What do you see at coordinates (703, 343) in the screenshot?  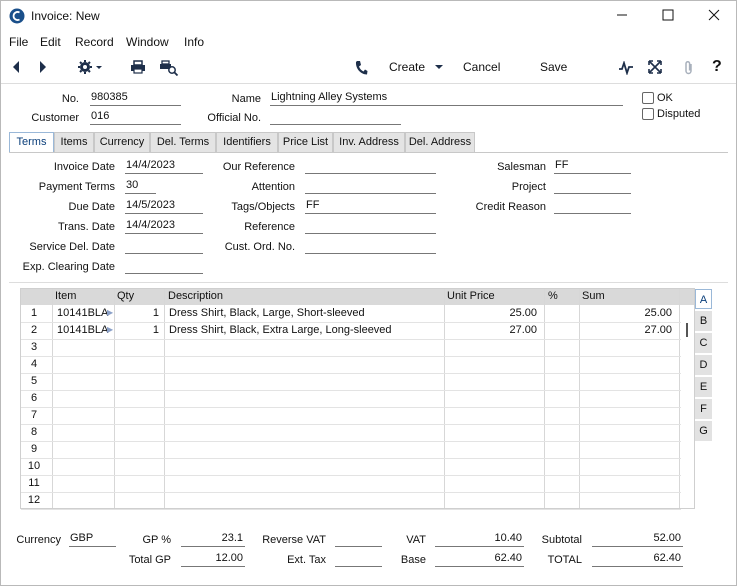 I see `grid-side-tab-c: C` at bounding box center [703, 343].